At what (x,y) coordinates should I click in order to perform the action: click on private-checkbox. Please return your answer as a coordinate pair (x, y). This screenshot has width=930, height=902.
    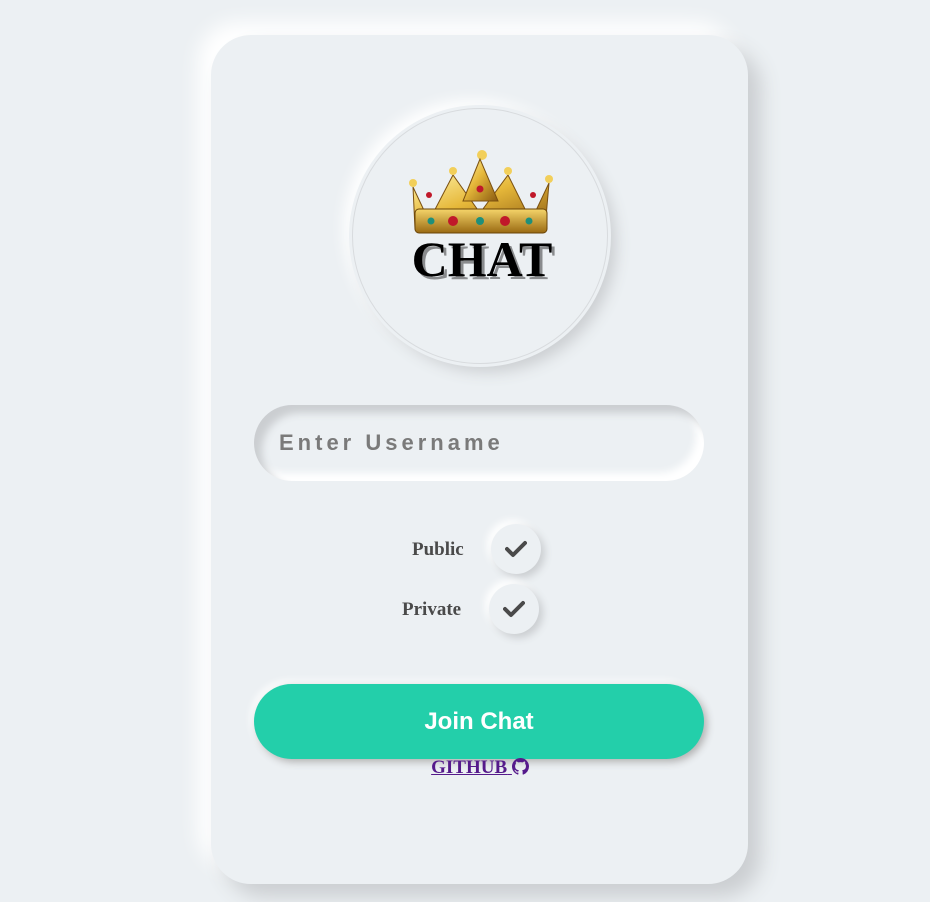
    Looking at the image, I should click on (514, 609).